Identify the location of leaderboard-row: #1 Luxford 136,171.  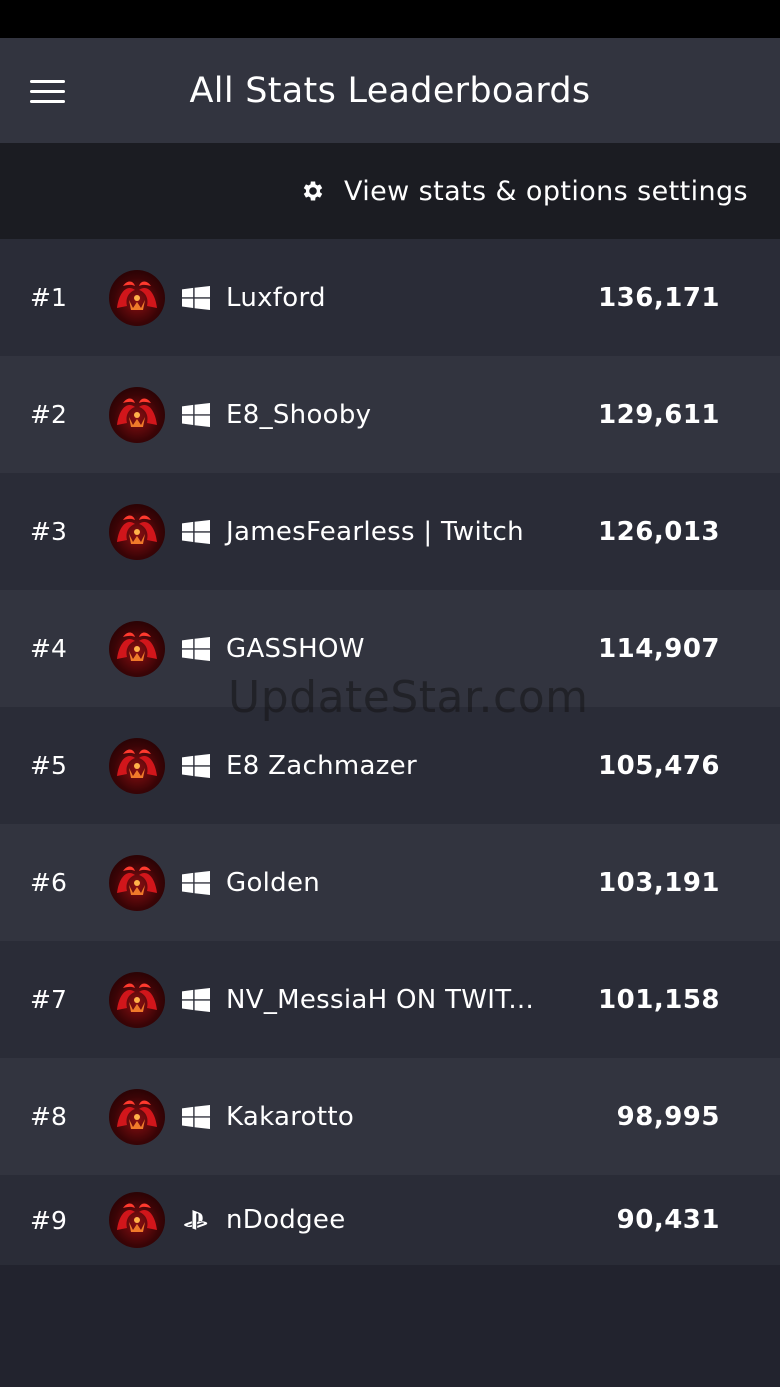
(390, 297).